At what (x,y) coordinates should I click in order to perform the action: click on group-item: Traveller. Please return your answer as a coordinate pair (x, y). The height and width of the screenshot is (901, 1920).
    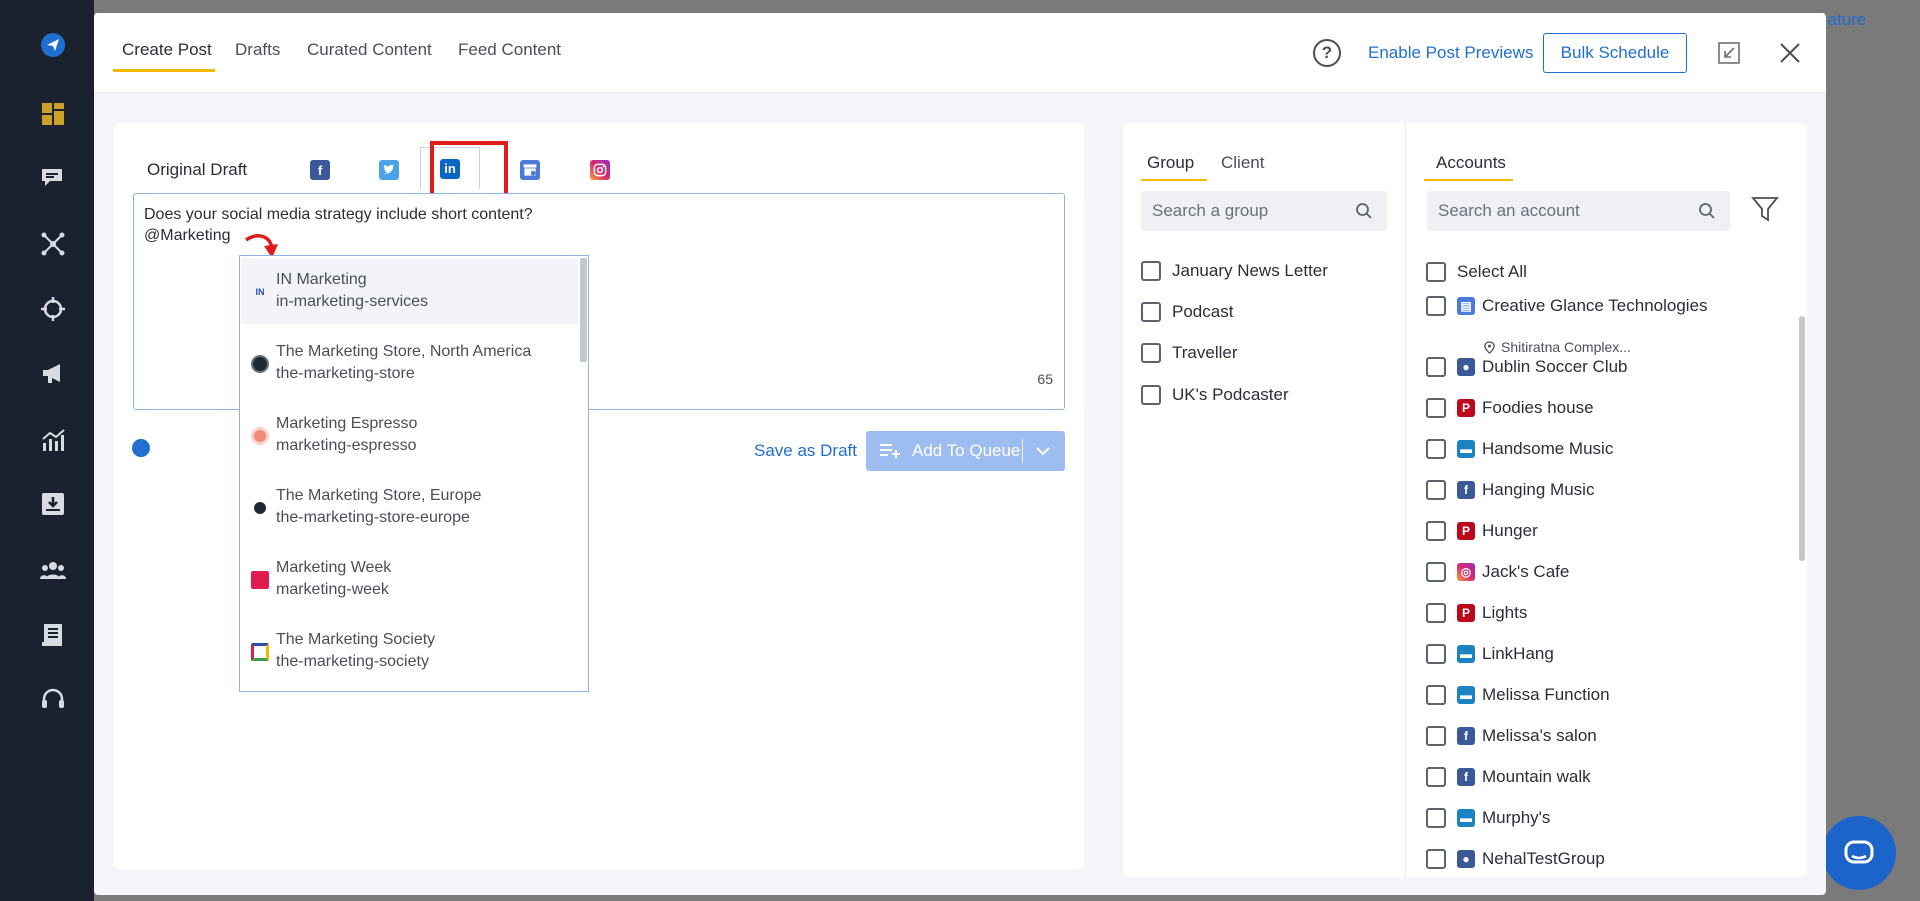
    Looking at the image, I should click on (1189, 353).